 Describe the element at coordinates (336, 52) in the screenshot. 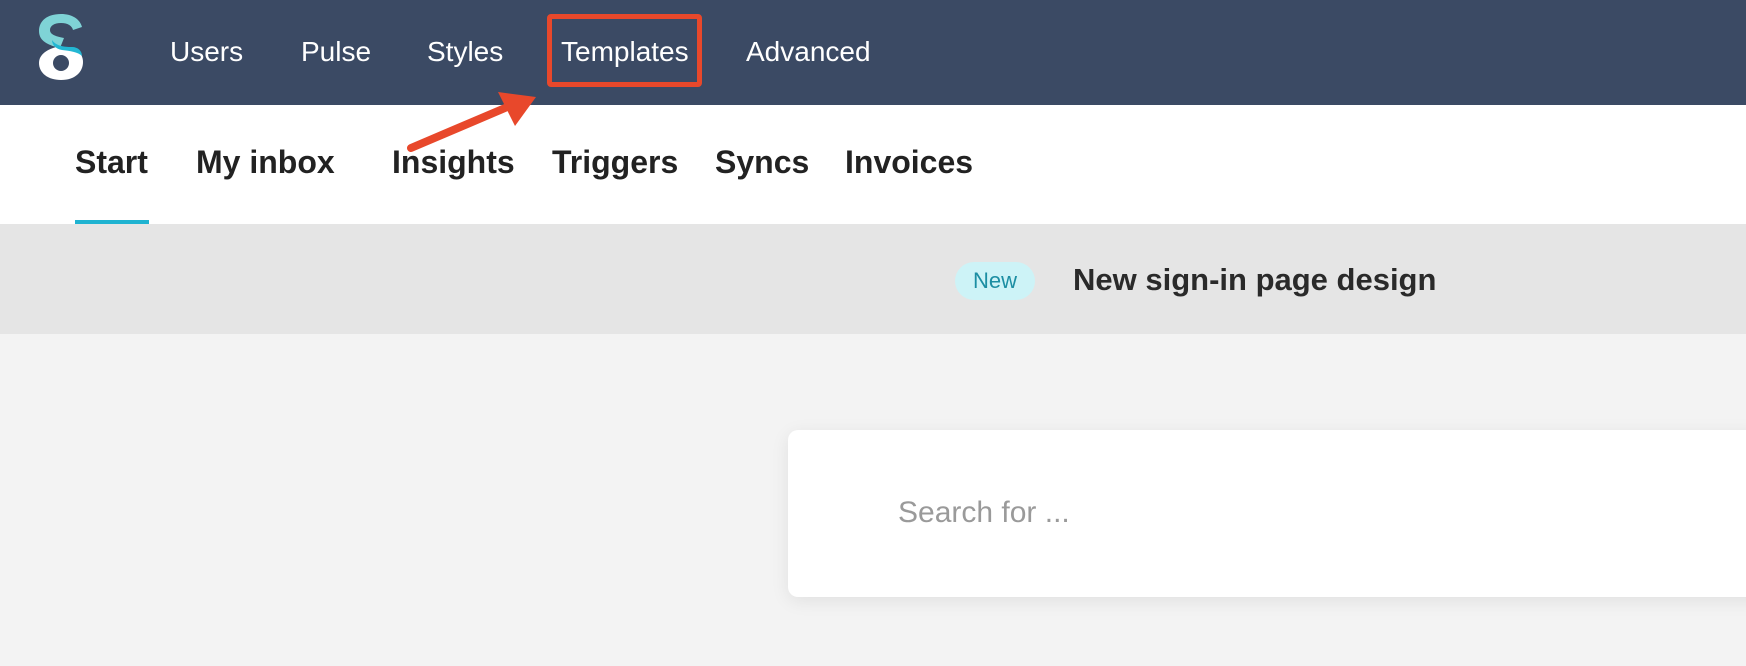

I see `topnav-item-pulse: Pulse` at that location.